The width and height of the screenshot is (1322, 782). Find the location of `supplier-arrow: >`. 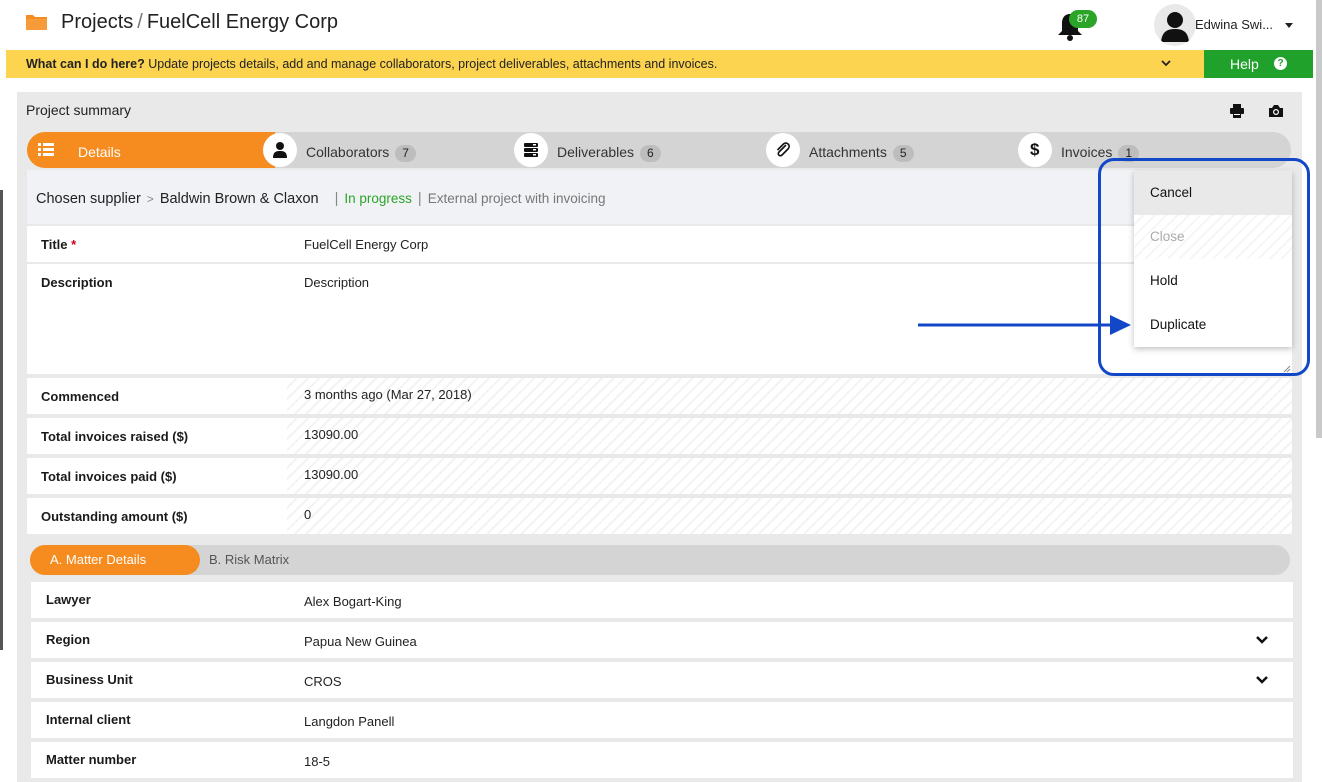

supplier-arrow: > is located at coordinates (150, 199).